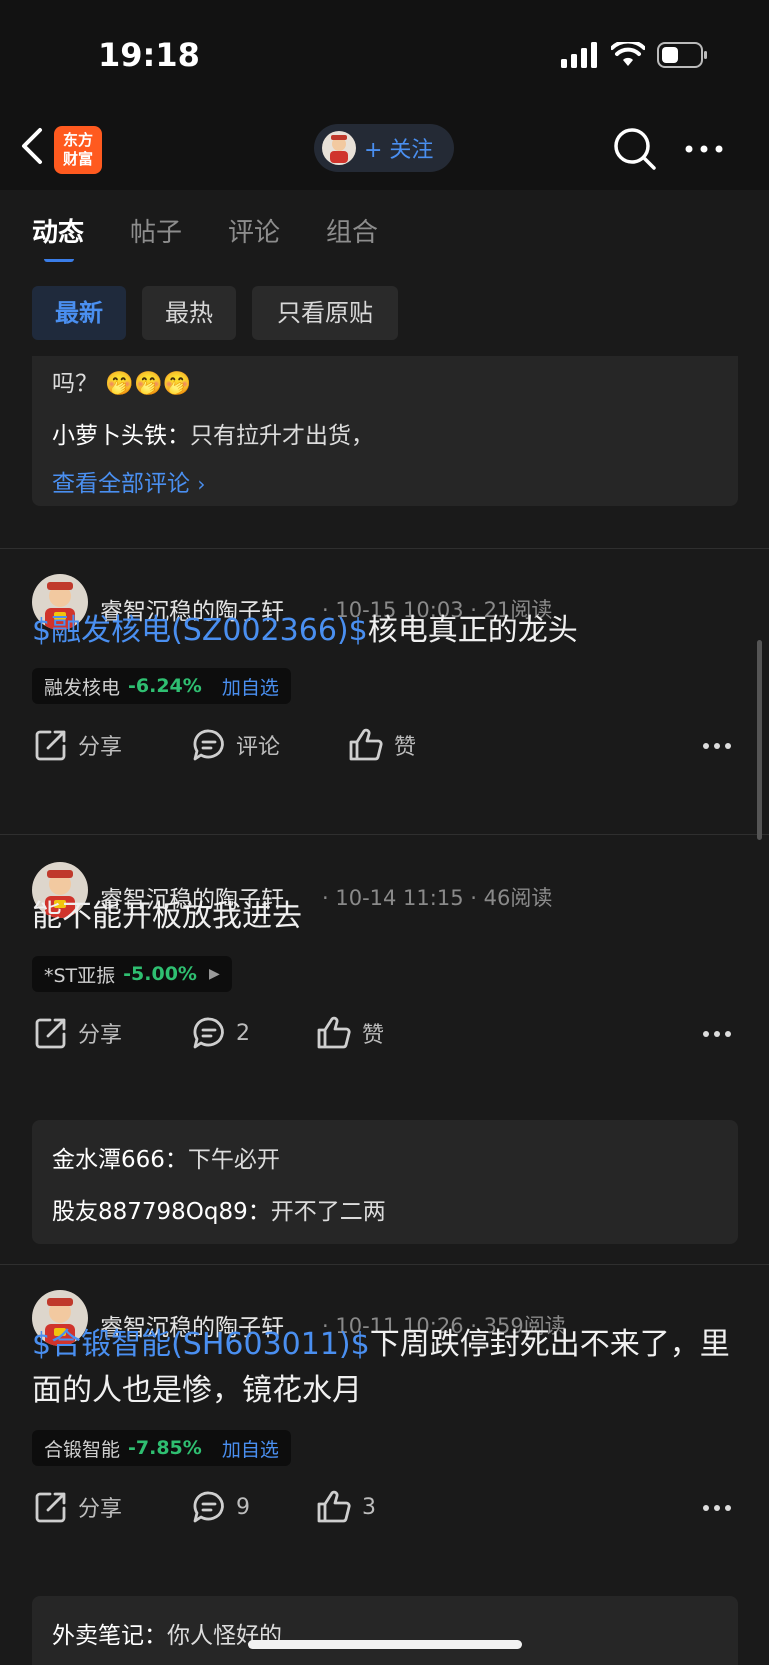 This screenshot has height=1665, width=769. Describe the element at coordinates (635, 149) in the screenshot. I see `search-icon` at that location.